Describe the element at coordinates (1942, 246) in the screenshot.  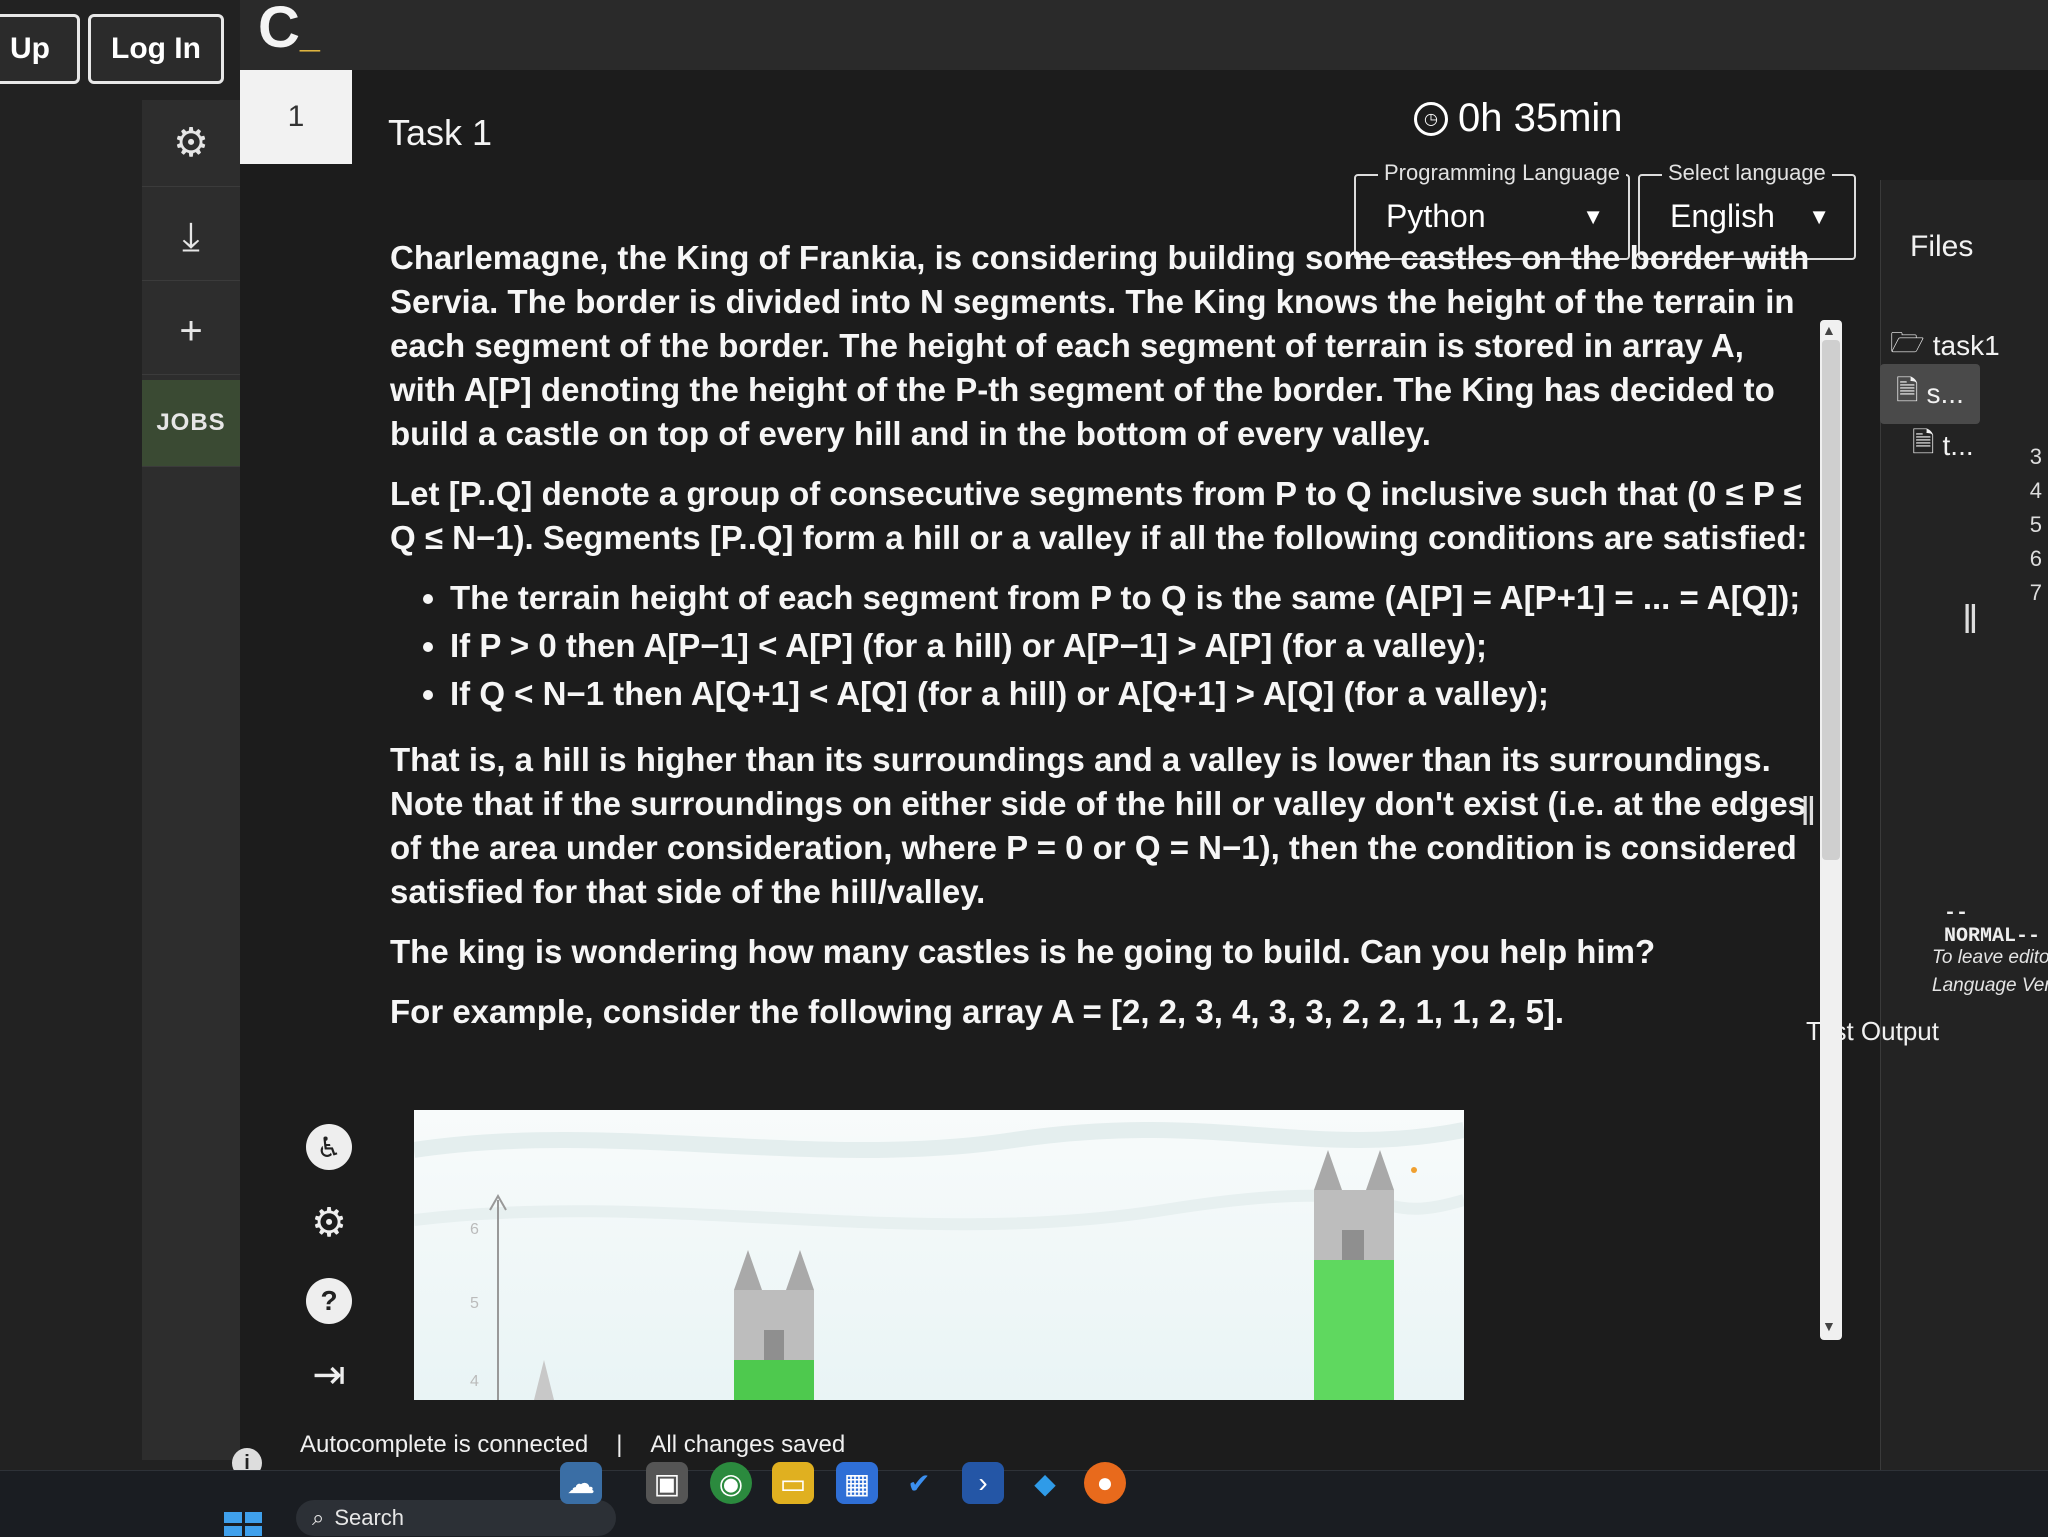
I see `files-title: Files` at that location.